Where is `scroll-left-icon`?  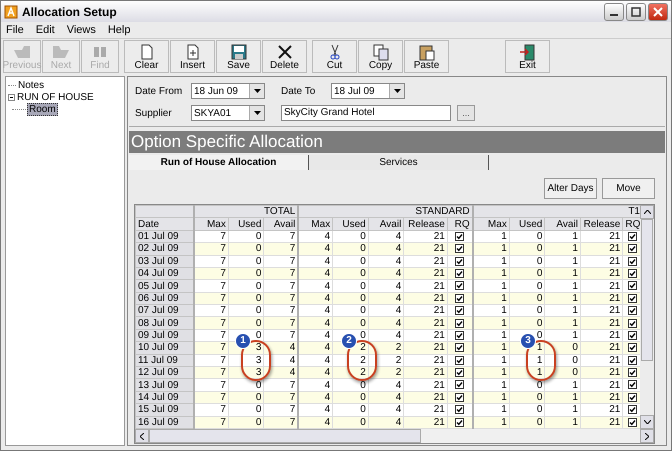
scroll-left-icon is located at coordinates (142, 436).